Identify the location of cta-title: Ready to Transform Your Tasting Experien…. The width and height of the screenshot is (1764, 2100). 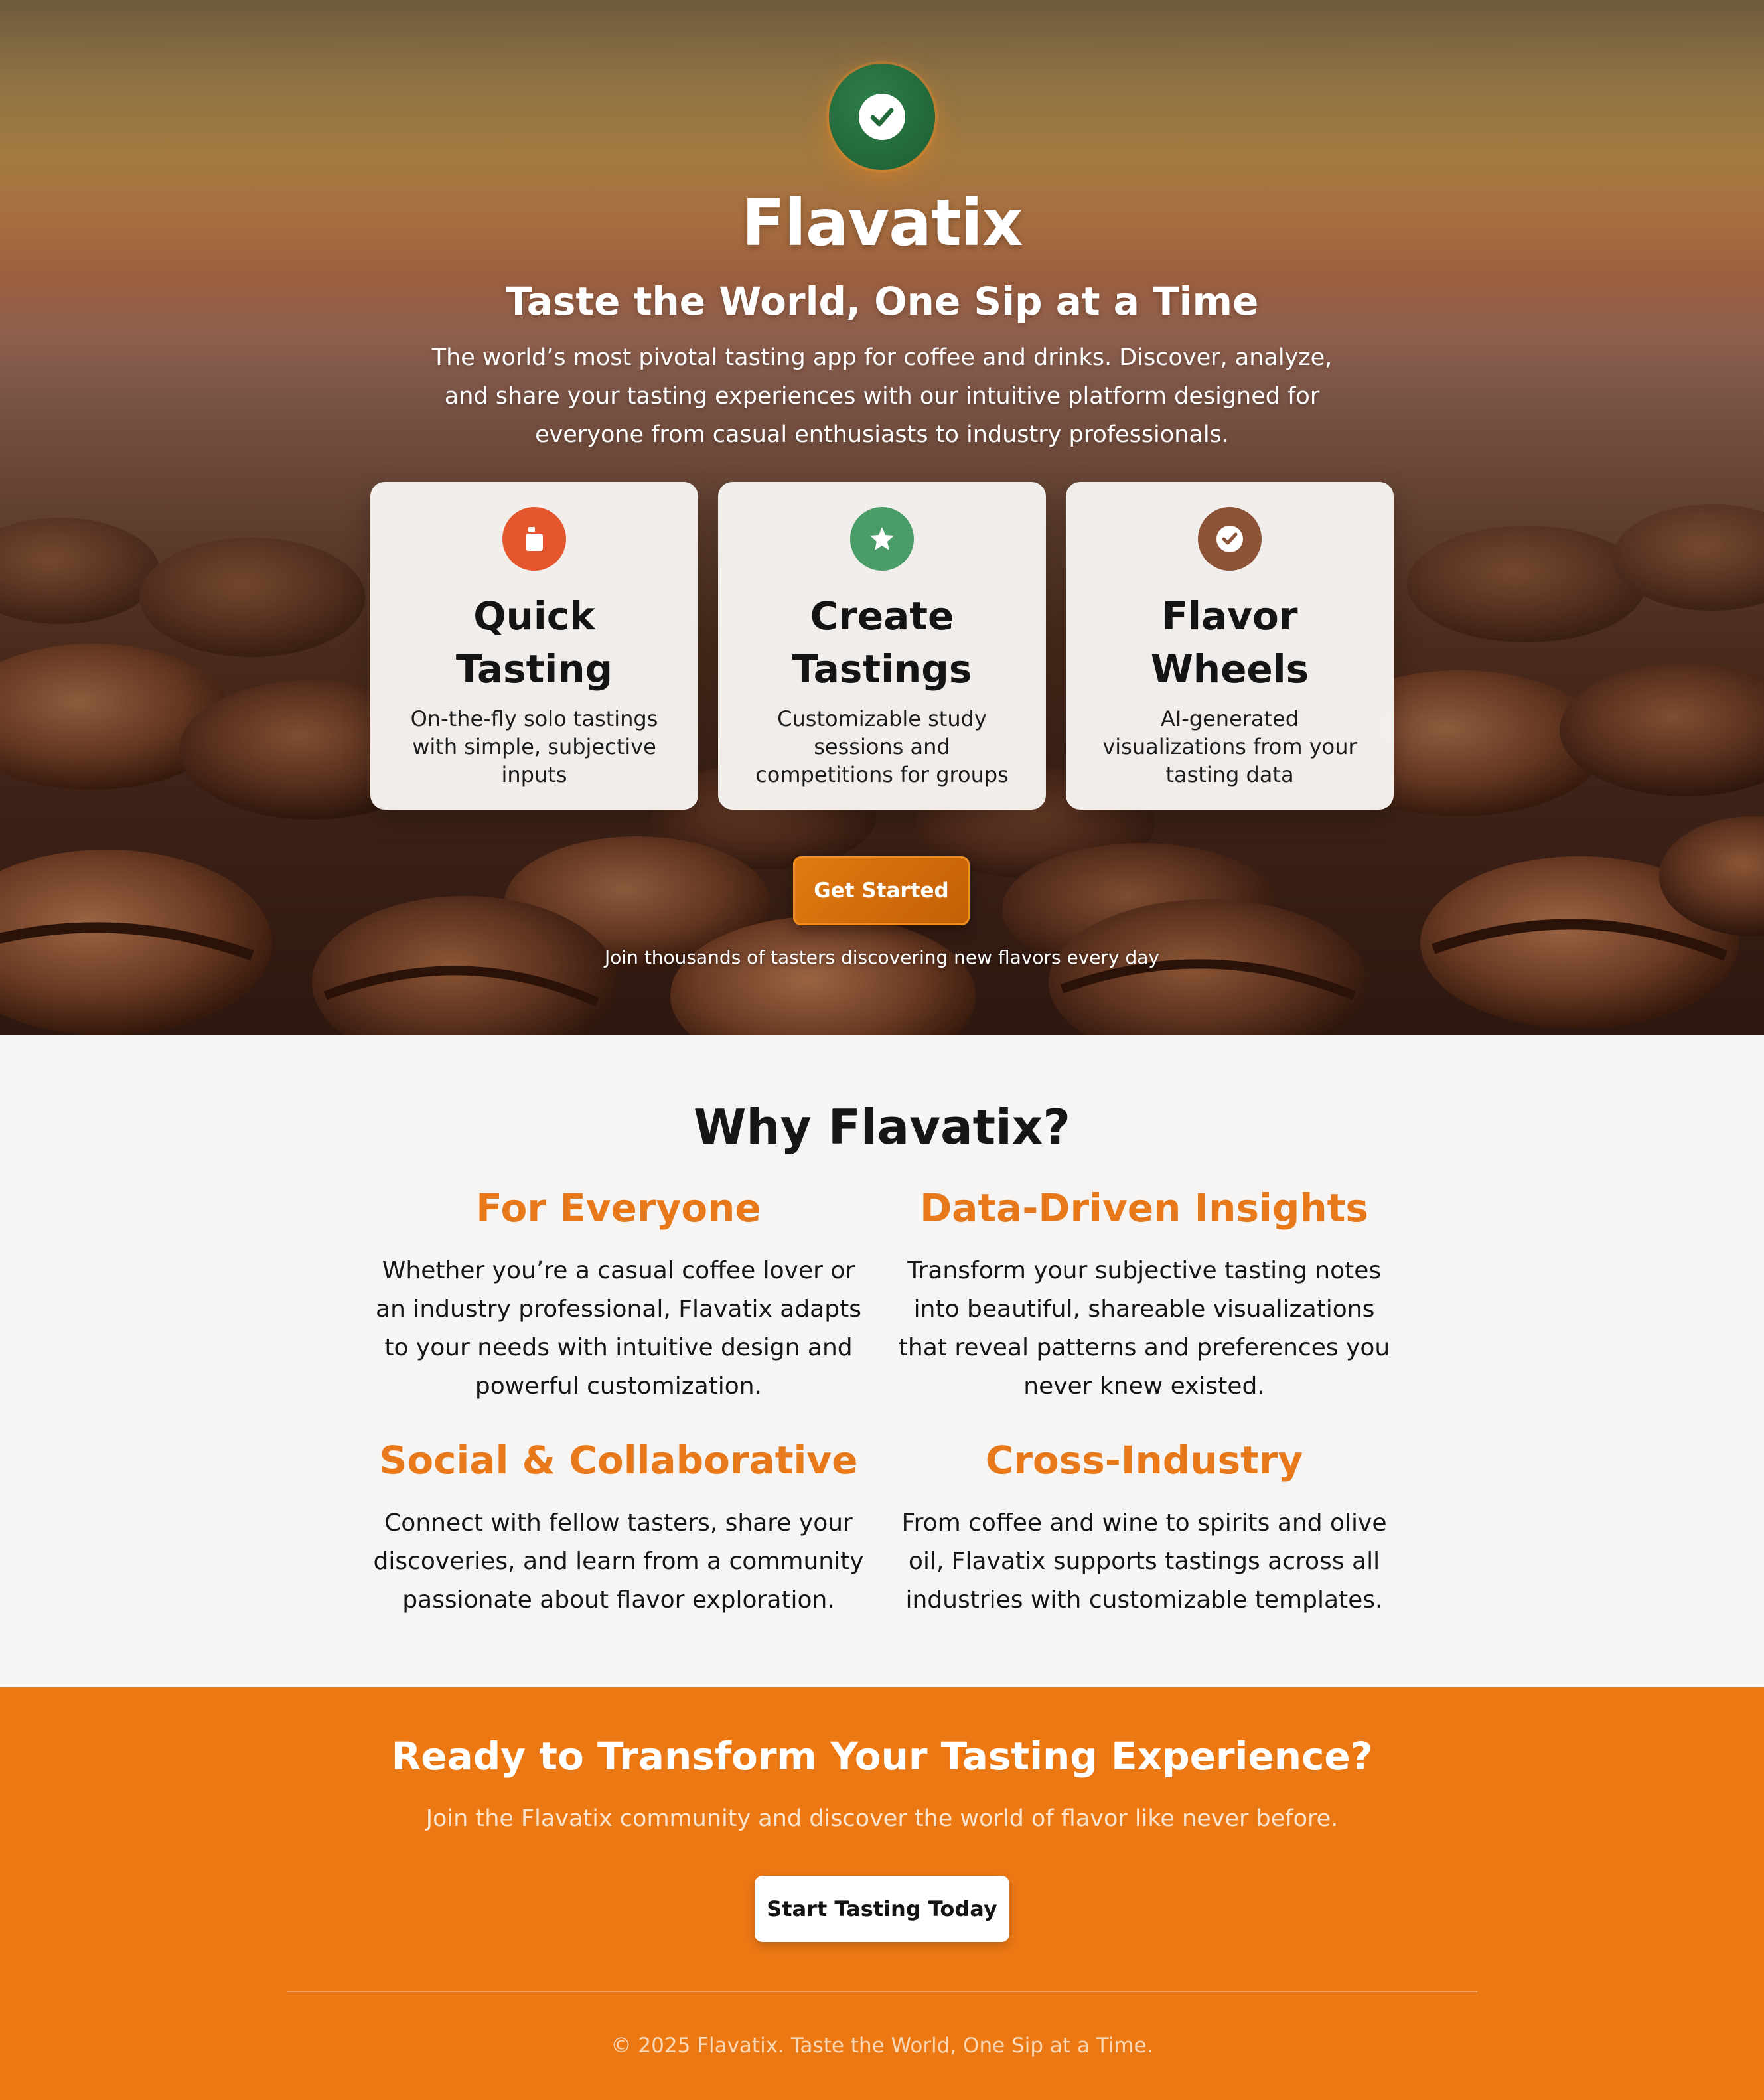
(882, 1756).